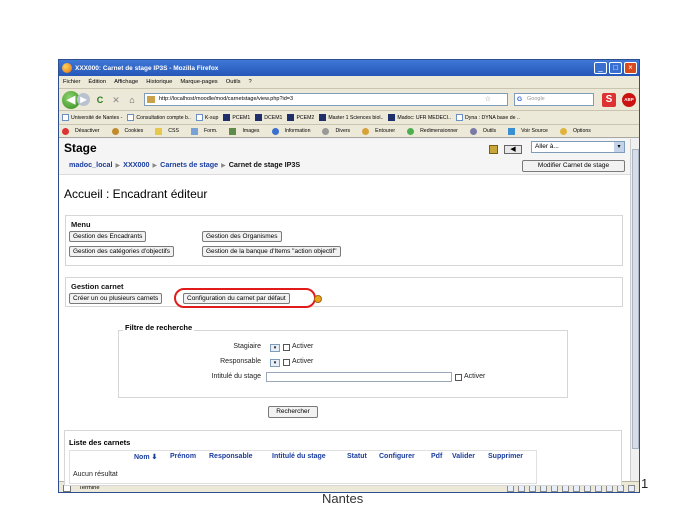 The width and height of the screenshot is (689, 517). I want to click on bookmark-item: PCEM1, so click(236, 117).